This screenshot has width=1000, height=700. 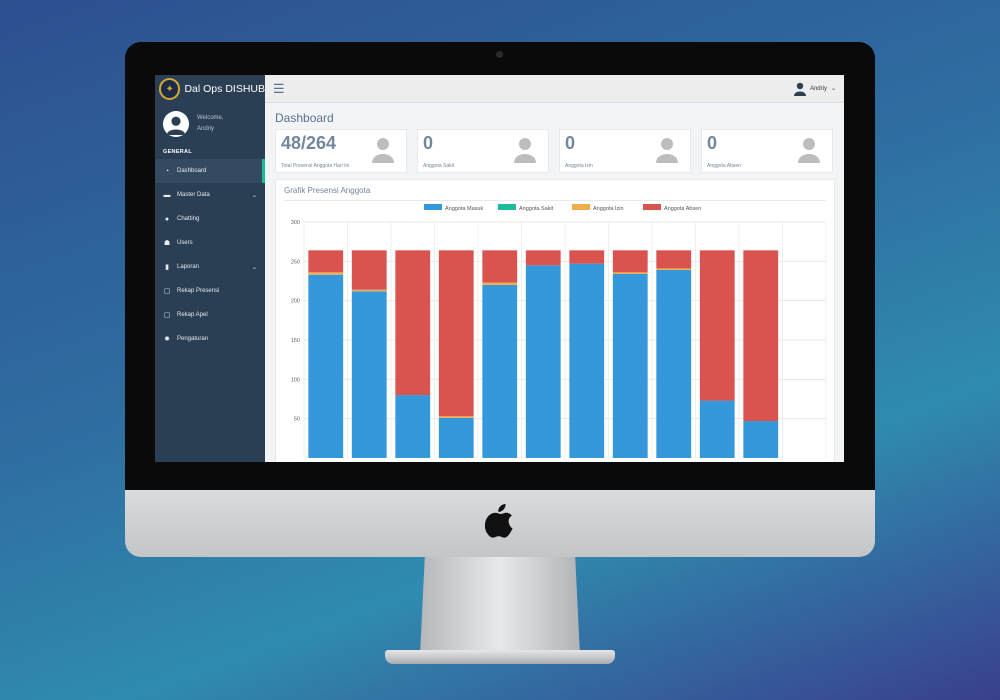 What do you see at coordinates (167, 219) in the screenshot?
I see `comments-icon: ●` at bounding box center [167, 219].